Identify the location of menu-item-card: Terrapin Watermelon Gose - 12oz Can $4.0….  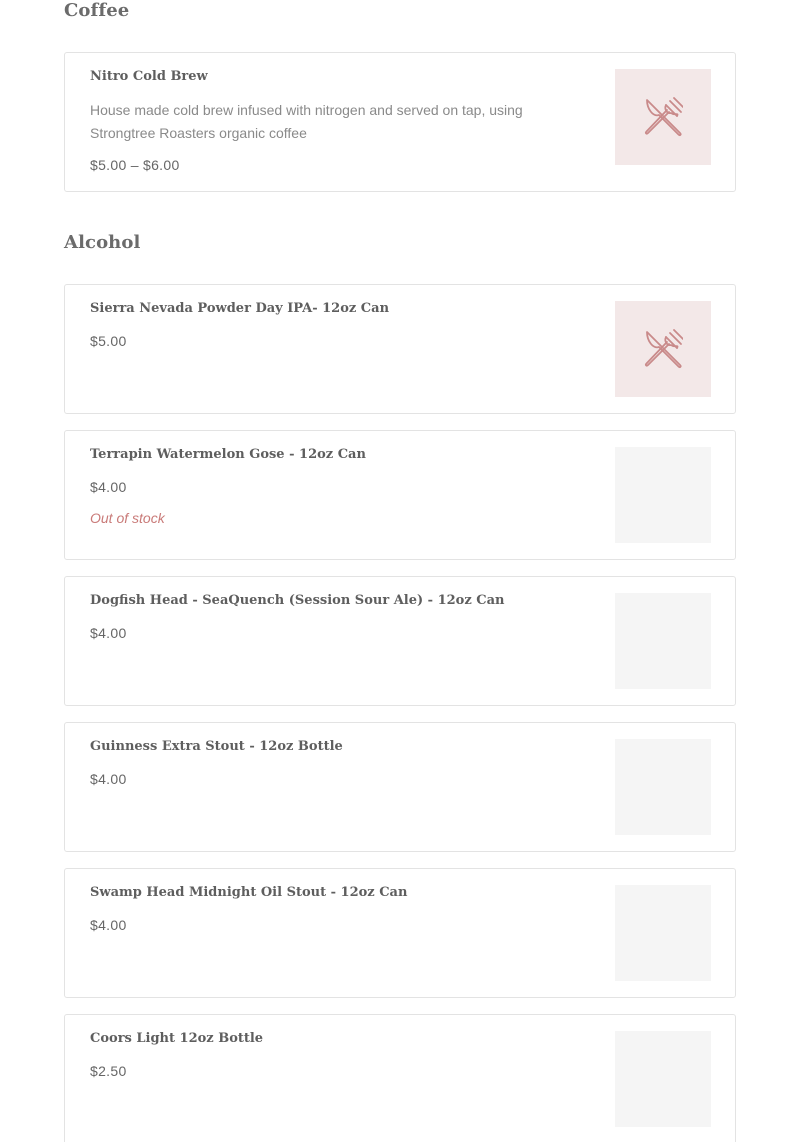
(400, 495).